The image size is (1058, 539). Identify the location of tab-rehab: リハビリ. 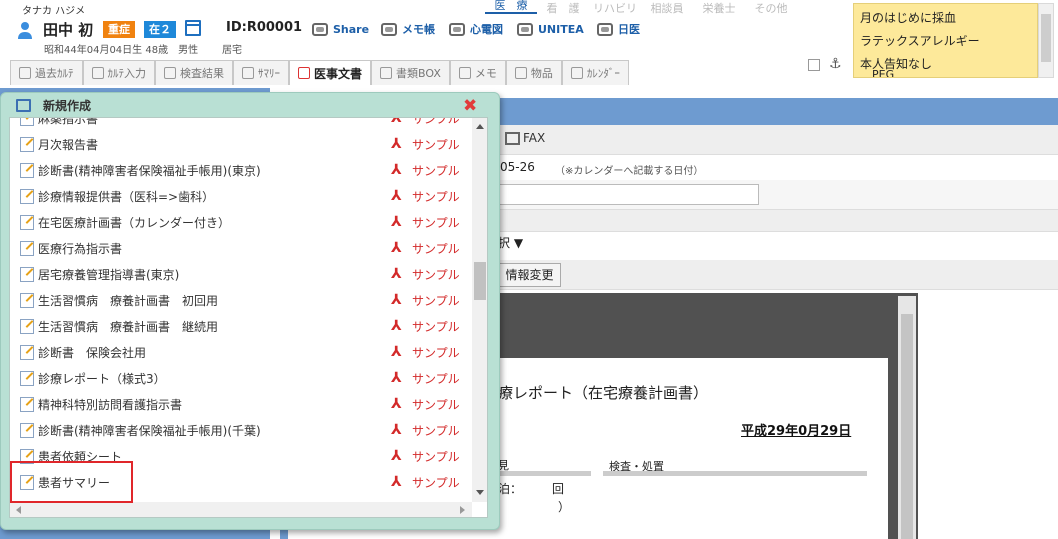
(615, 7).